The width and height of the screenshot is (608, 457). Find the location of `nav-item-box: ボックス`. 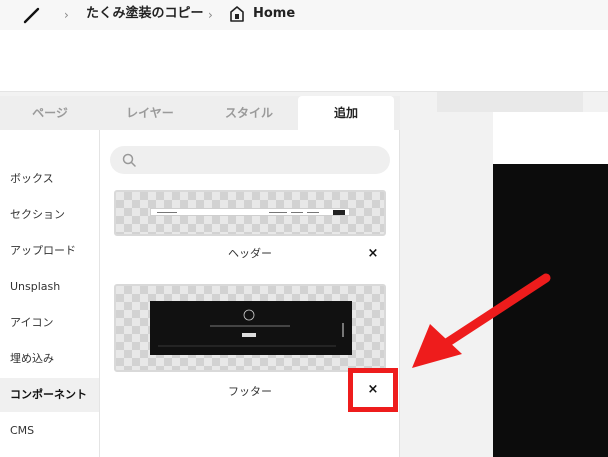

nav-item-box: ボックス is located at coordinates (49, 179).